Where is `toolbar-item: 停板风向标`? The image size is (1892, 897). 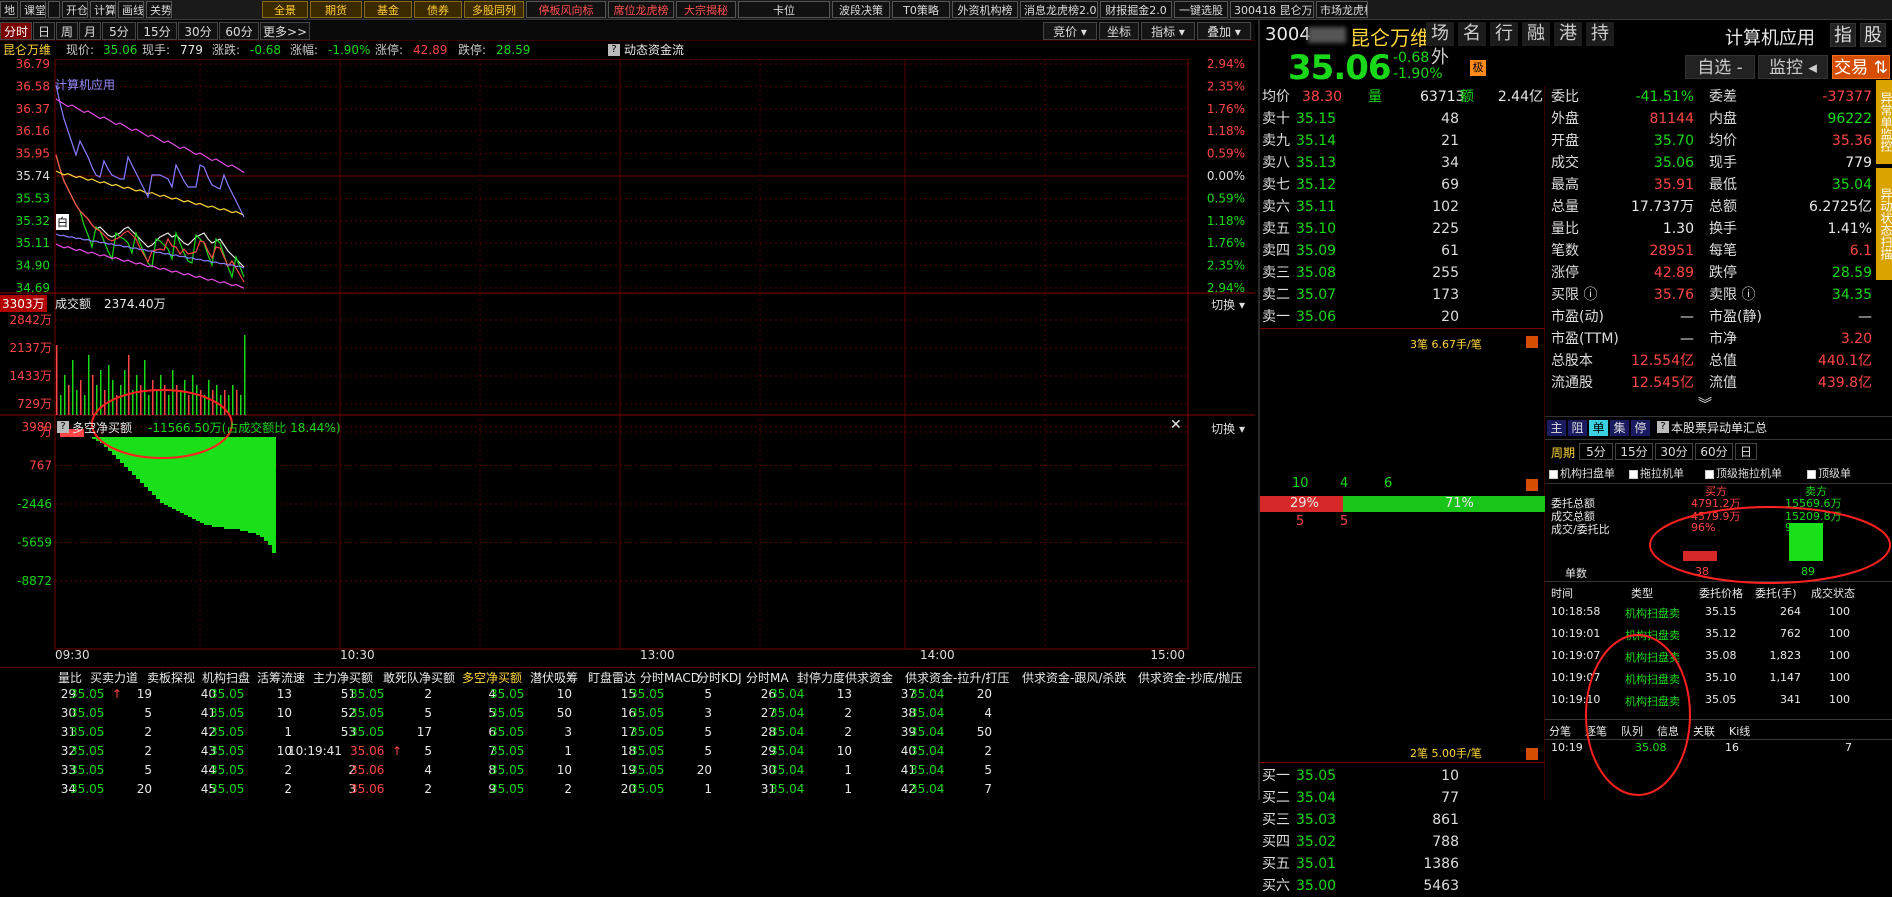 toolbar-item: 停板风向标 is located at coordinates (566, 9).